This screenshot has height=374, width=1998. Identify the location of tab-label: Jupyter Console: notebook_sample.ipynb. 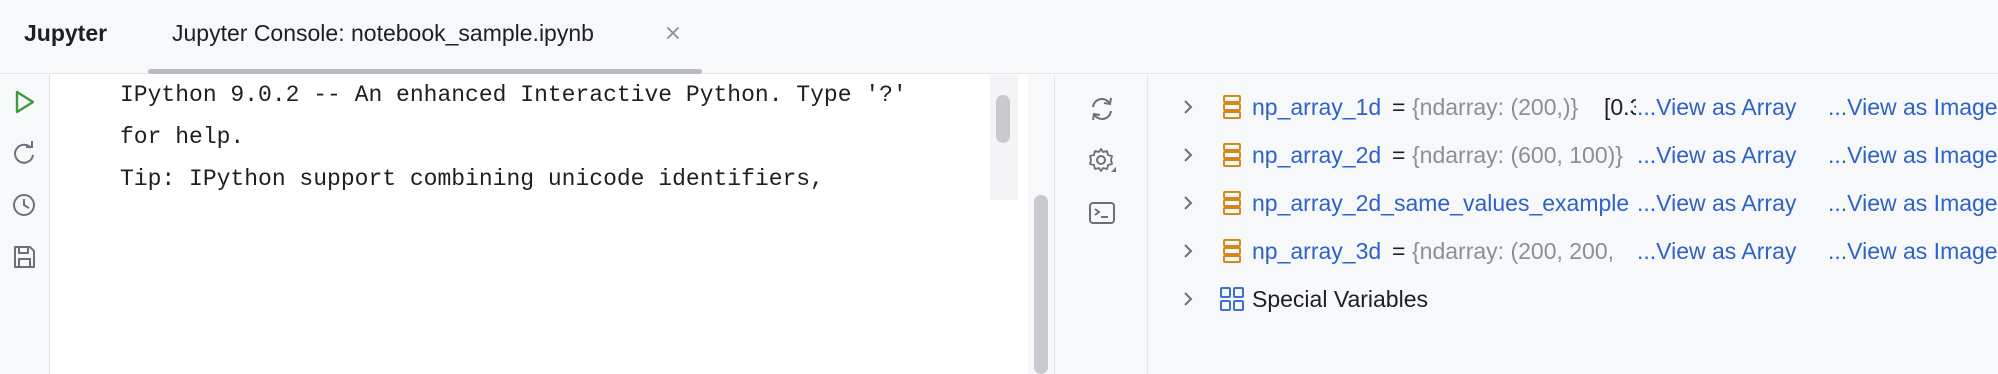
(383, 33).